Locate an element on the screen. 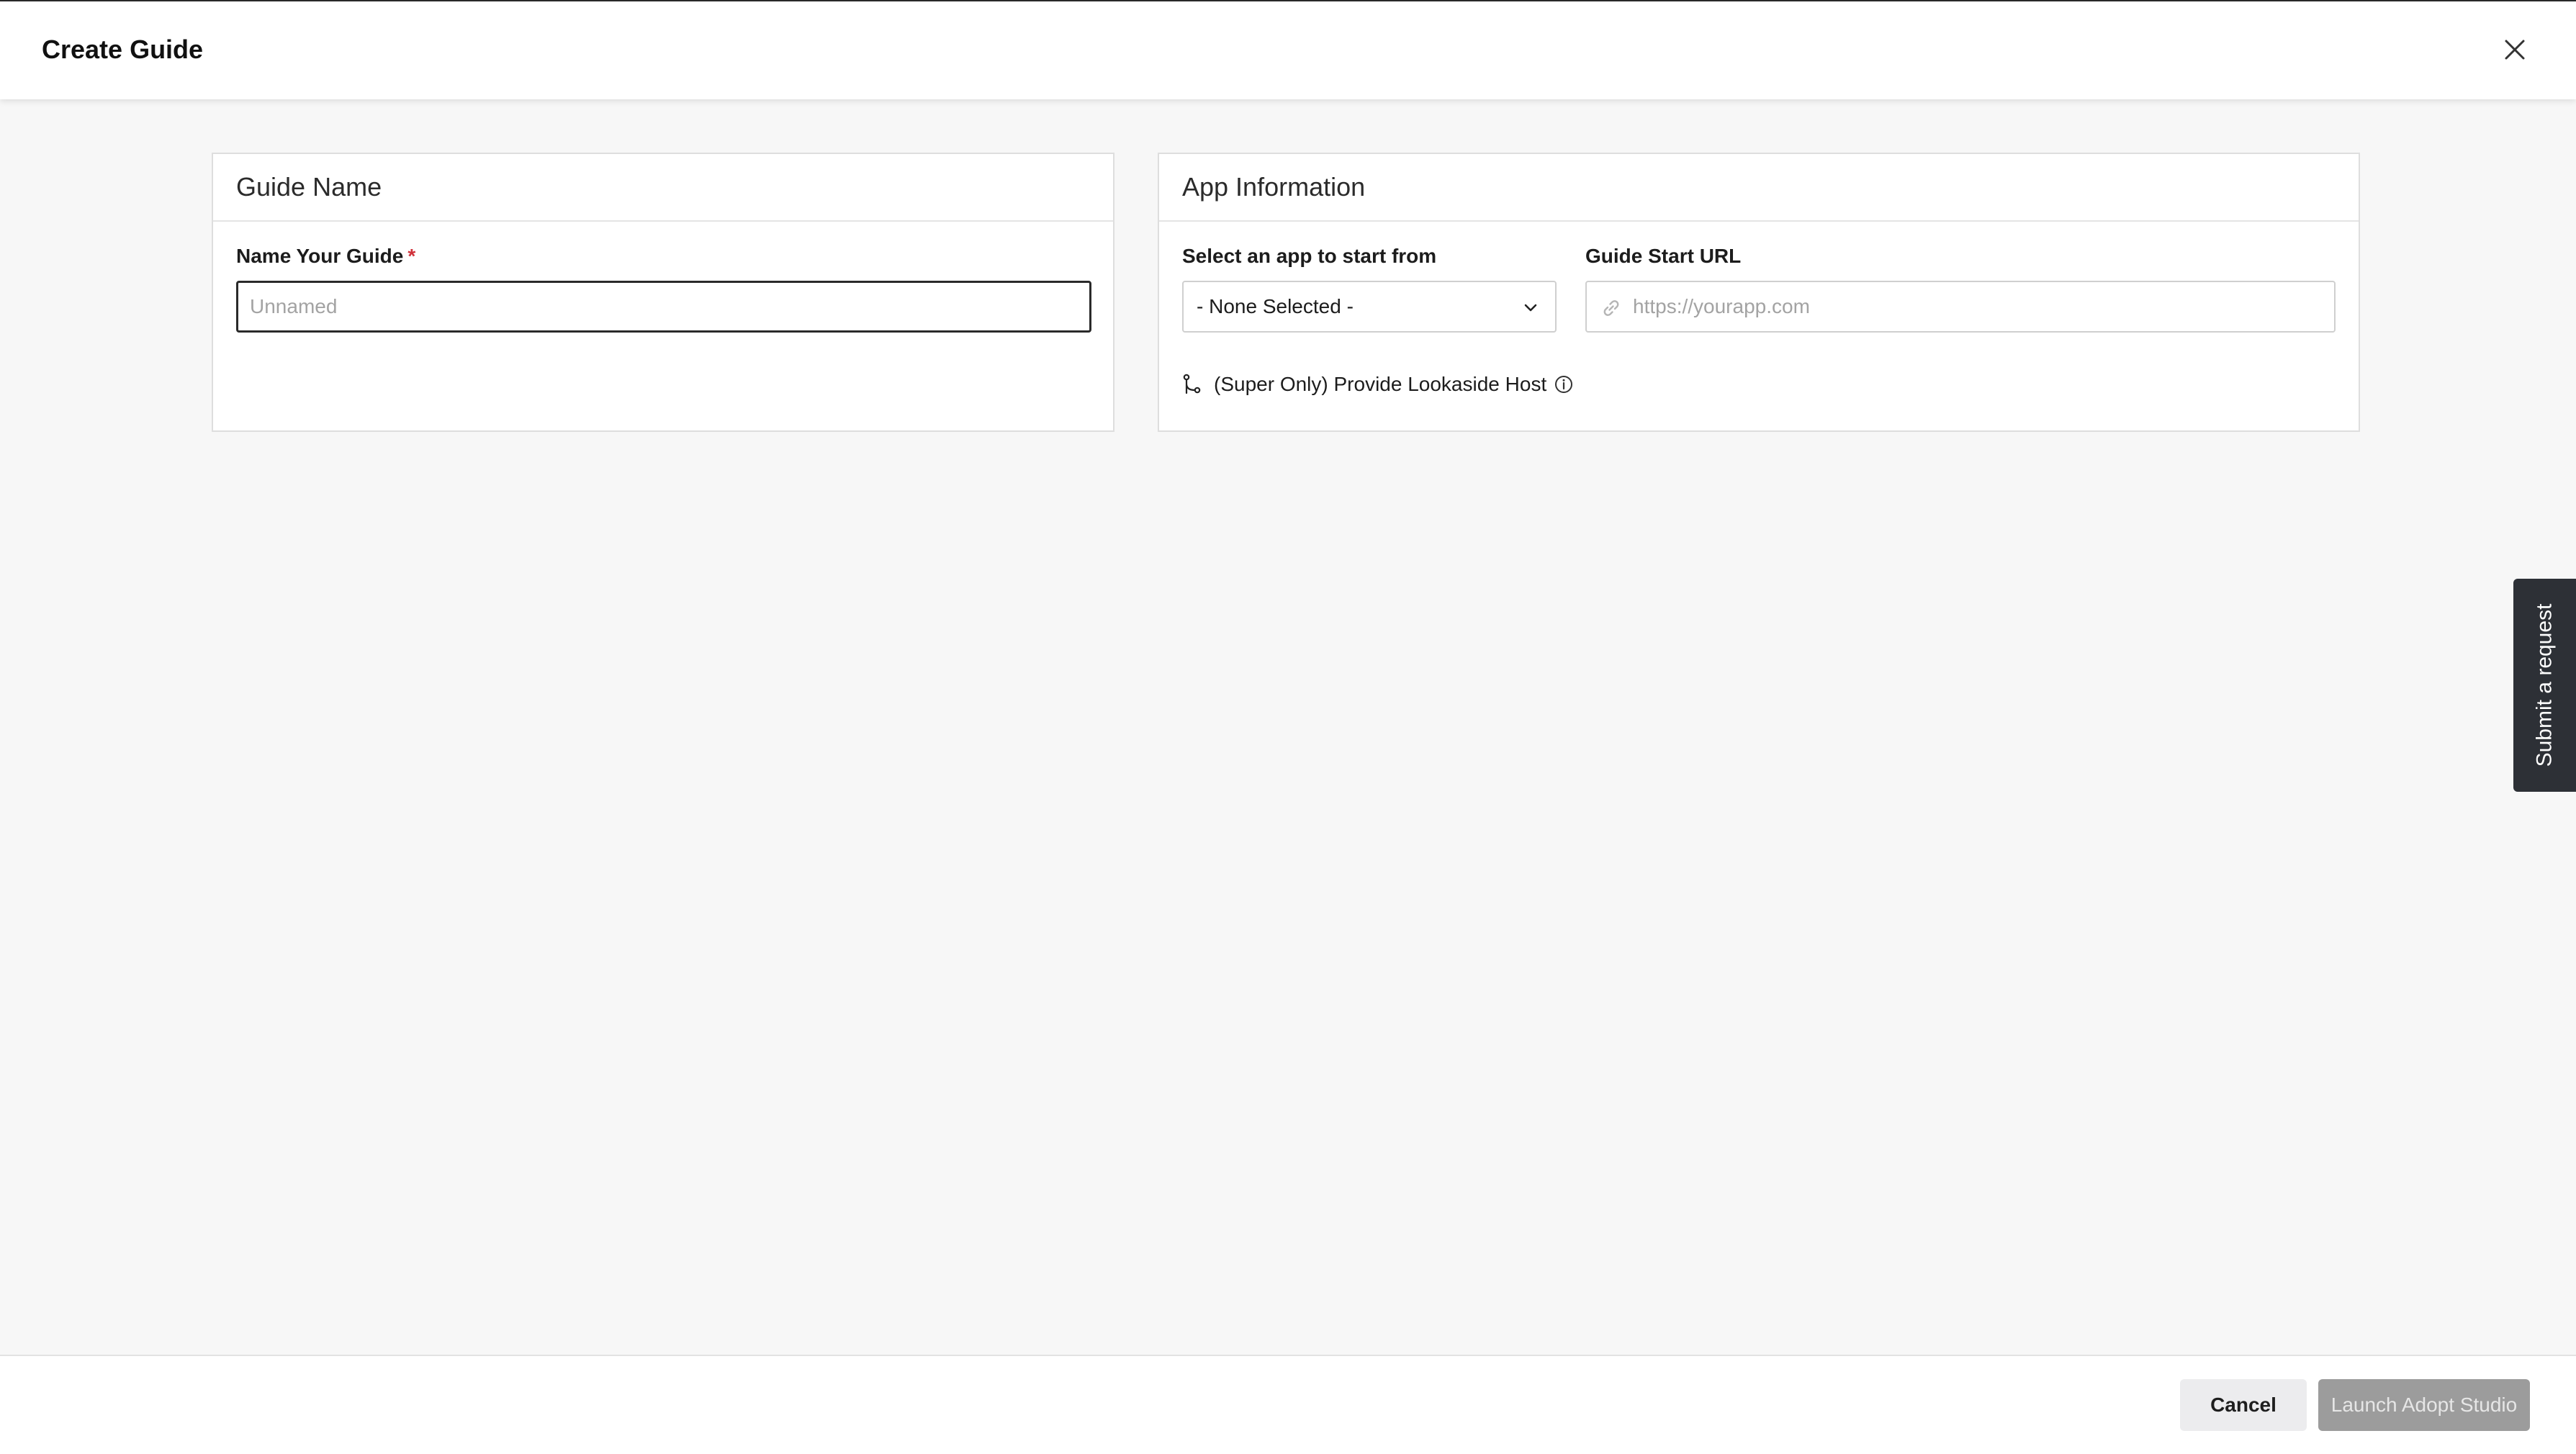 The image size is (2576, 1454). lookaside-host-toggle: (Super Only) Provide Lookaside Host is located at coordinates (1378, 384).